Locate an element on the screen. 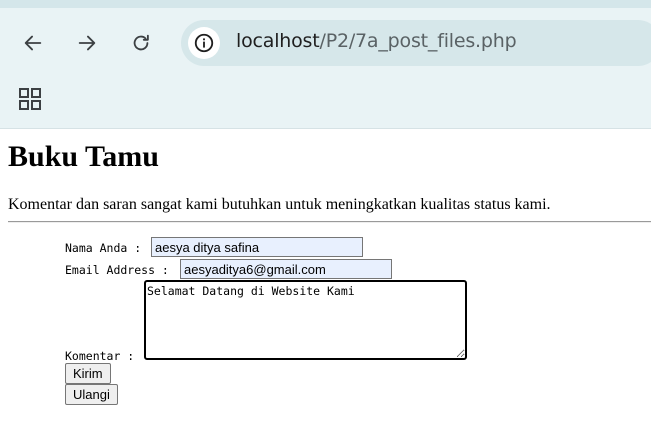 This screenshot has width=651, height=437. reload-button is located at coordinates (141, 43).